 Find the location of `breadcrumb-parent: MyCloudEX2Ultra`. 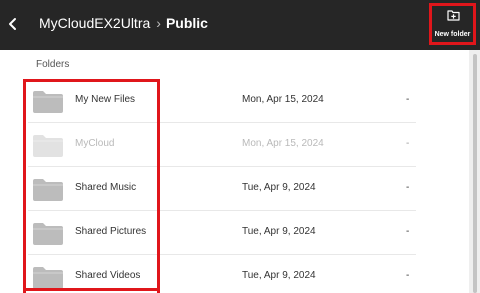

breadcrumb-parent: MyCloudEX2Ultra is located at coordinates (94, 23).